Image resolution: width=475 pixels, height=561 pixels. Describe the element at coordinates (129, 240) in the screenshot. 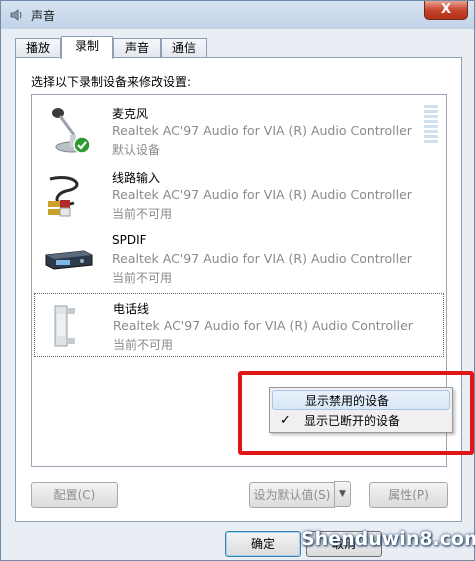

I see `device-name: SPDIF` at that location.